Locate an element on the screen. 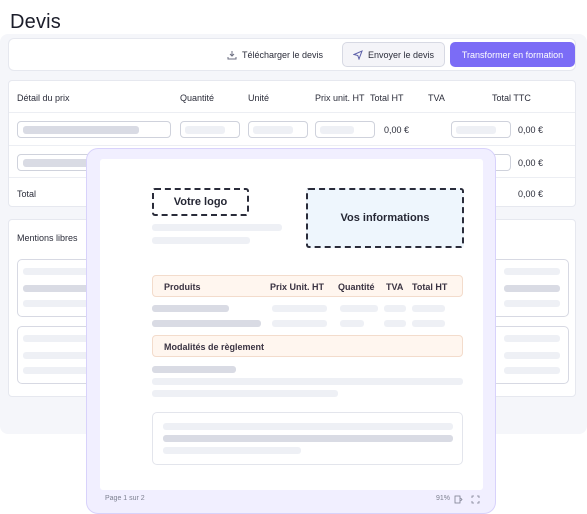 This screenshot has height=514, width=587. grand-total-ttc: 0,00 € is located at coordinates (531, 194).